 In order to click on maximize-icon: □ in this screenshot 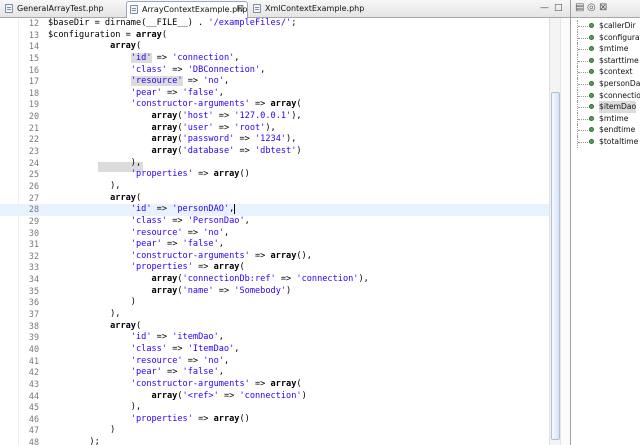, I will do `click(558, 8)`.